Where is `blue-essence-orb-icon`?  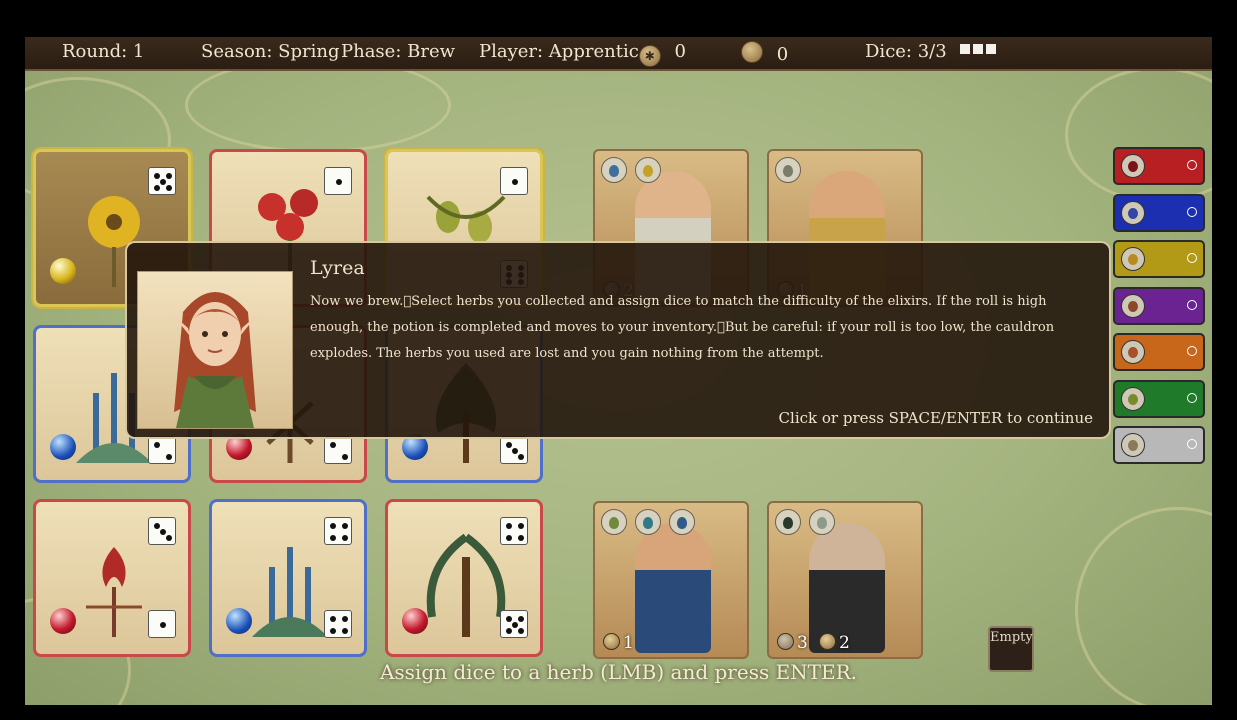 blue-essence-orb-icon is located at coordinates (239, 621).